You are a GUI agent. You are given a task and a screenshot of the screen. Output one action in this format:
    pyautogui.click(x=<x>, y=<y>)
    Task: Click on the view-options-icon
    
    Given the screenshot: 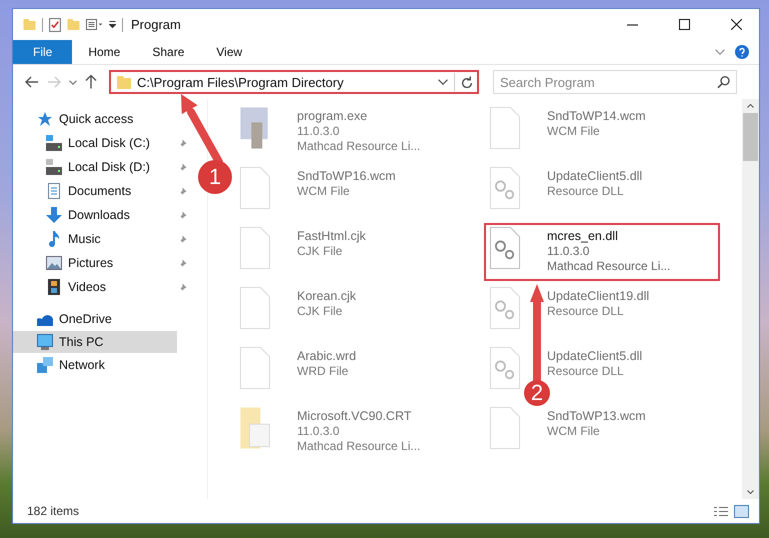 What is the action you would take?
    pyautogui.click(x=94, y=24)
    